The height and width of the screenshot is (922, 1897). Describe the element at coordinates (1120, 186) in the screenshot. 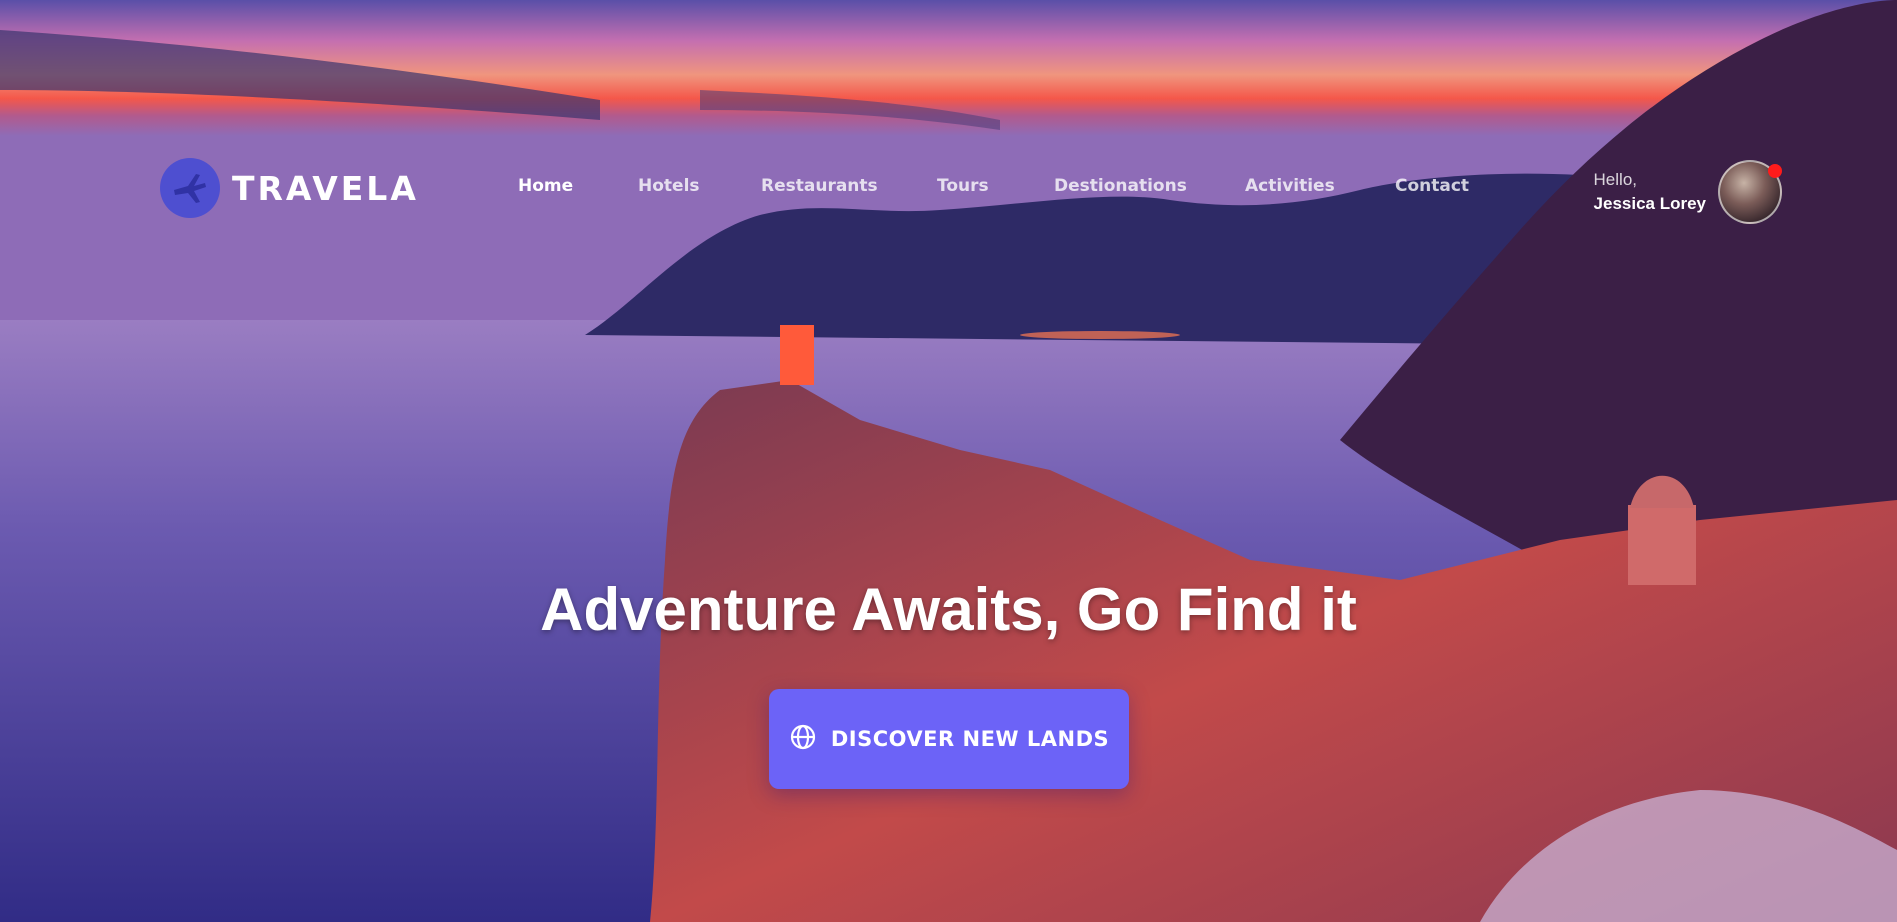

I see `nav-item-destinations: Destionations` at that location.